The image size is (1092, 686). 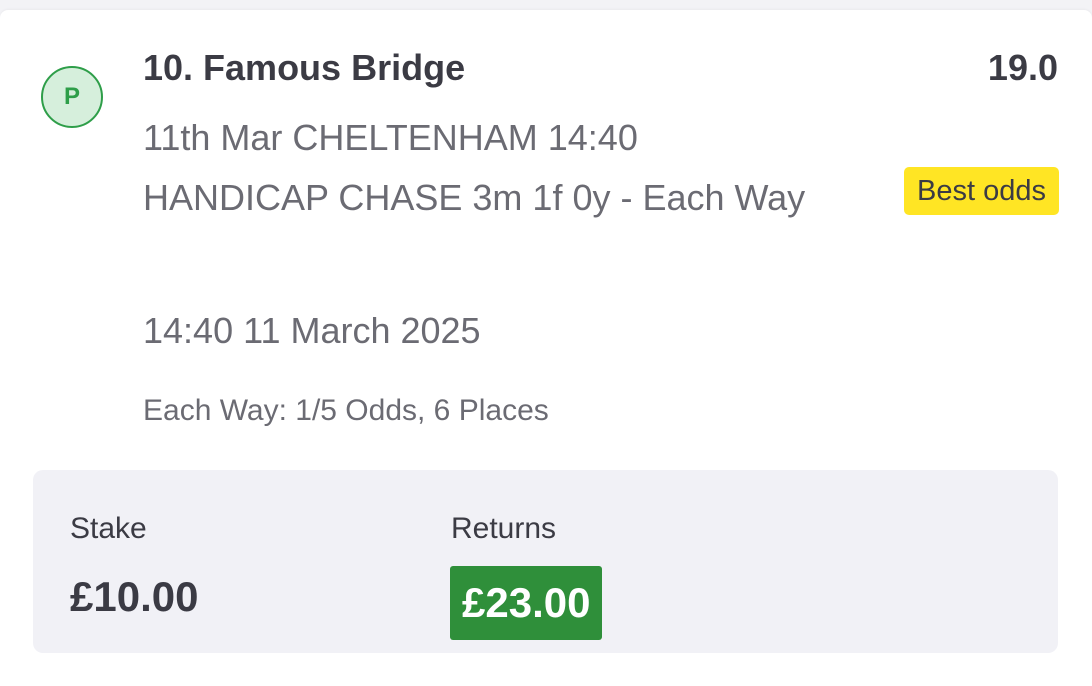 I want to click on selection-title: 10. Famous Bridge, so click(x=304, y=67).